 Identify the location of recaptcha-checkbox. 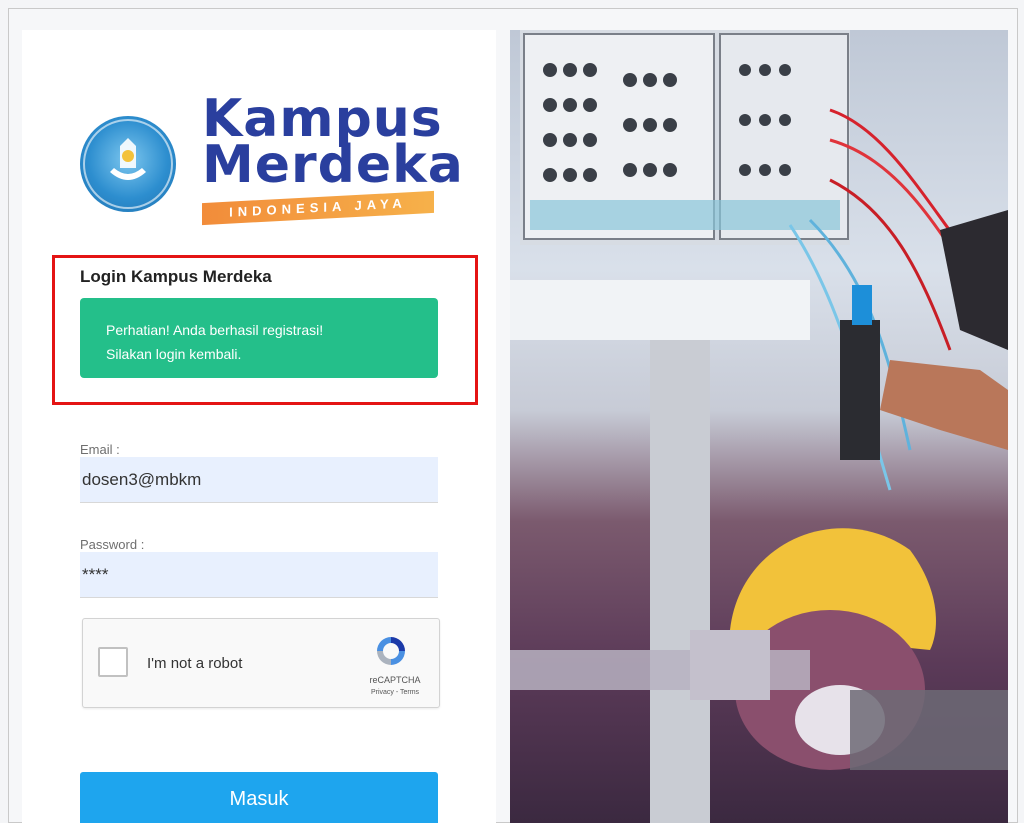
(113, 662).